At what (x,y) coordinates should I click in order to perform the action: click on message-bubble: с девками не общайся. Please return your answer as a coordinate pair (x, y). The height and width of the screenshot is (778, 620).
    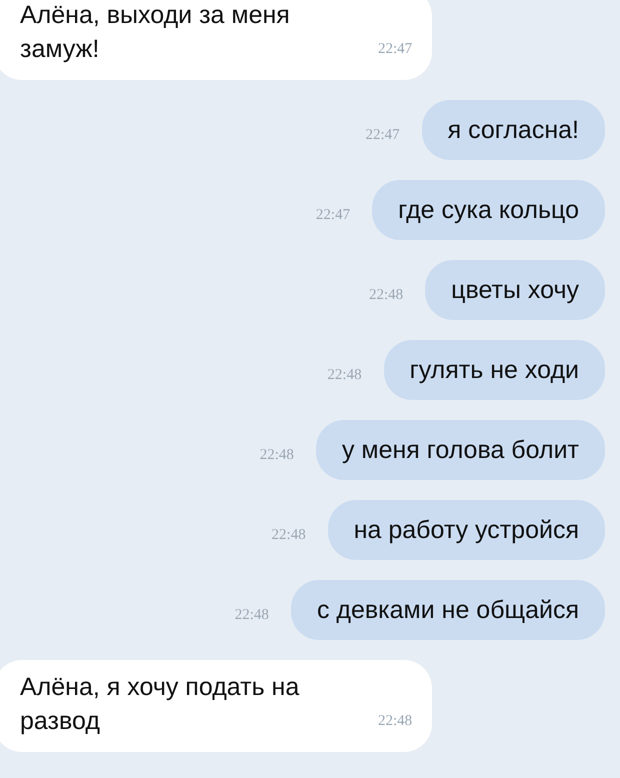
    Looking at the image, I should click on (447, 610).